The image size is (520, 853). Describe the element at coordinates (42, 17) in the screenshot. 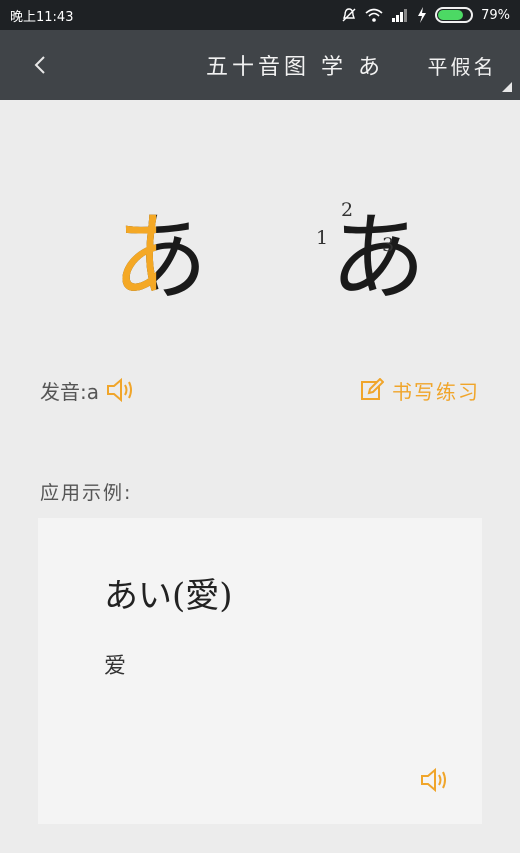

I see `status-time: 晚上11:43` at that location.